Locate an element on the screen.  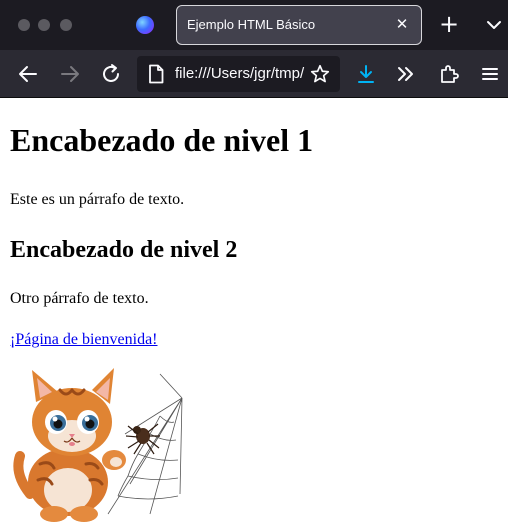
tab-list-chevron-icon is located at coordinates (494, 25).